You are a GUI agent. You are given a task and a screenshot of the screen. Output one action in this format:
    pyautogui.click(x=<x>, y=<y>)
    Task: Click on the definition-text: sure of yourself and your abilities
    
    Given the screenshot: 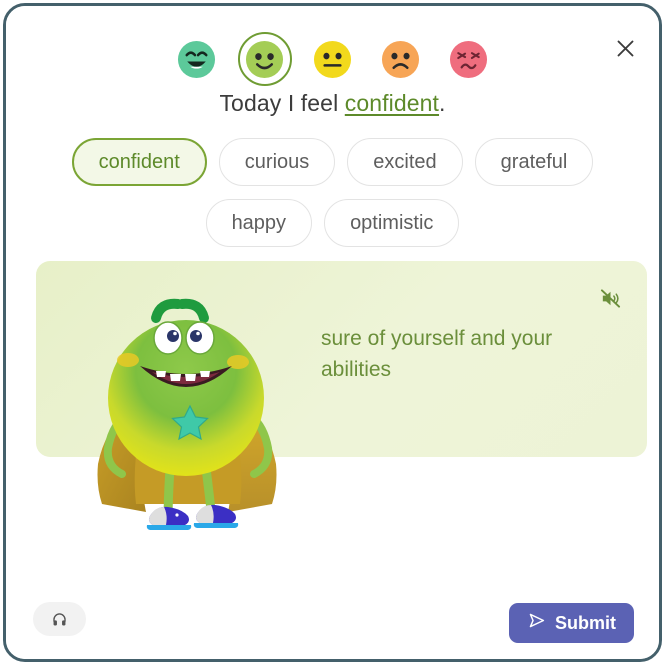 What is the action you would take?
    pyautogui.click(x=437, y=354)
    